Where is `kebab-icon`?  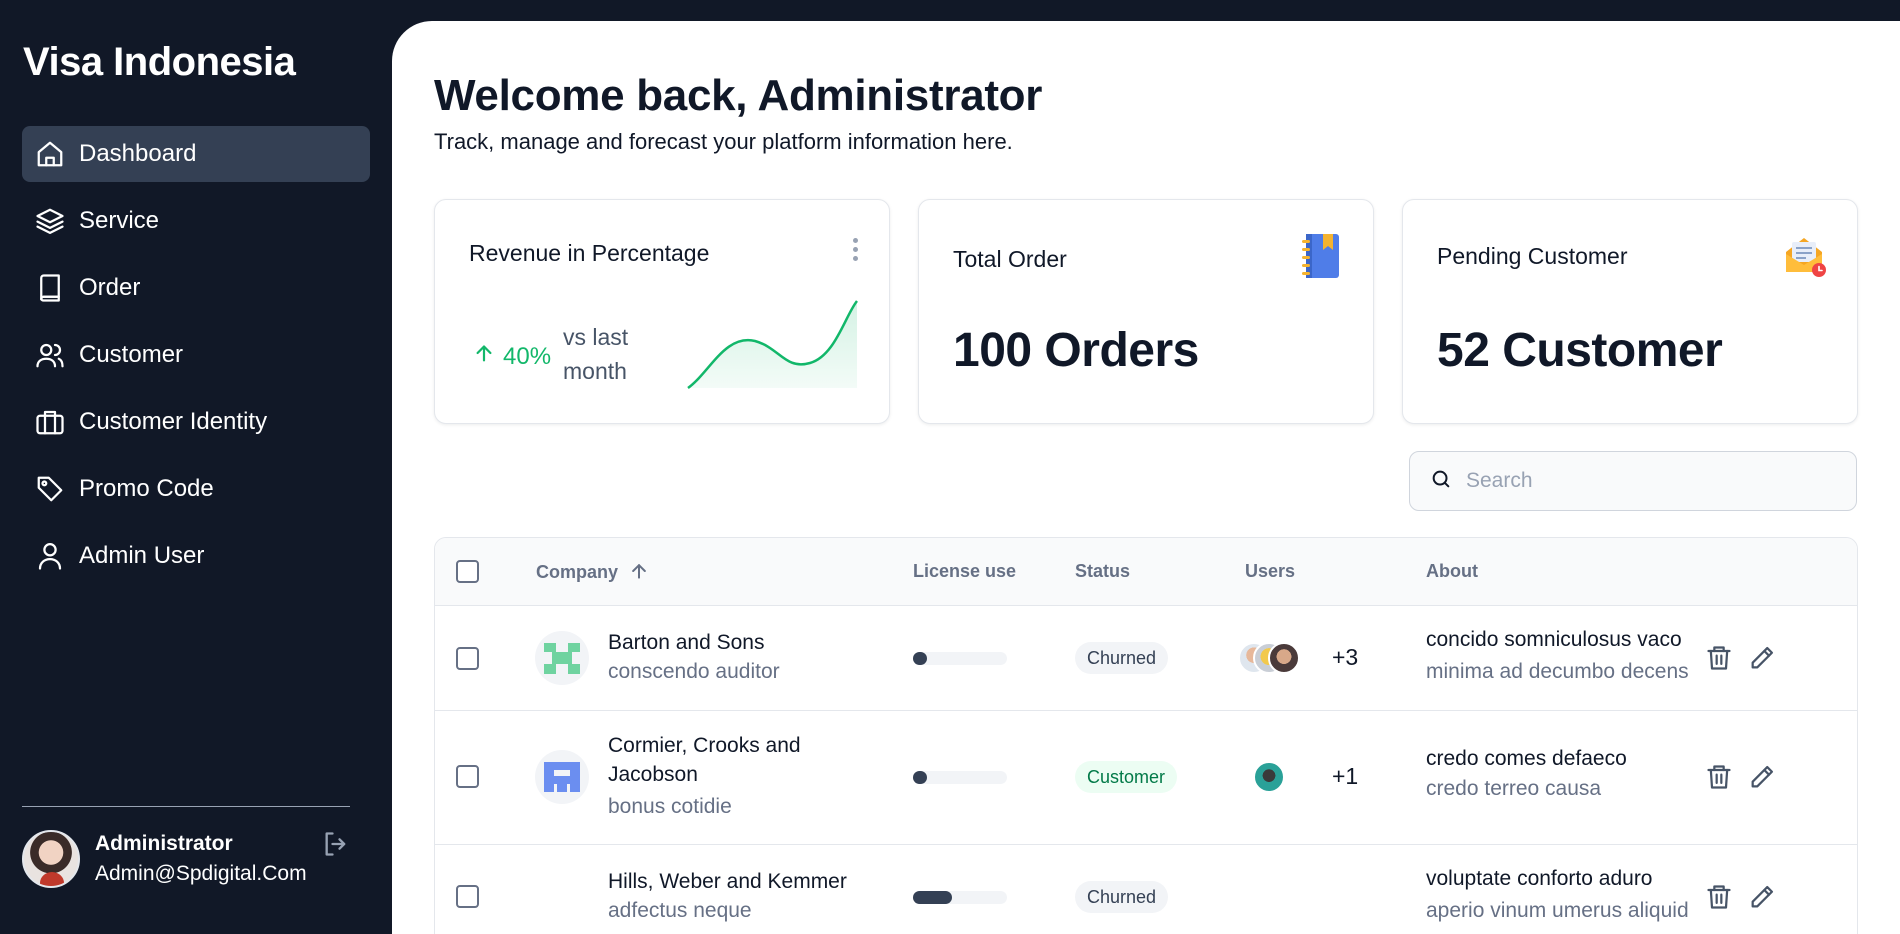 kebab-icon is located at coordinates (855, 249).